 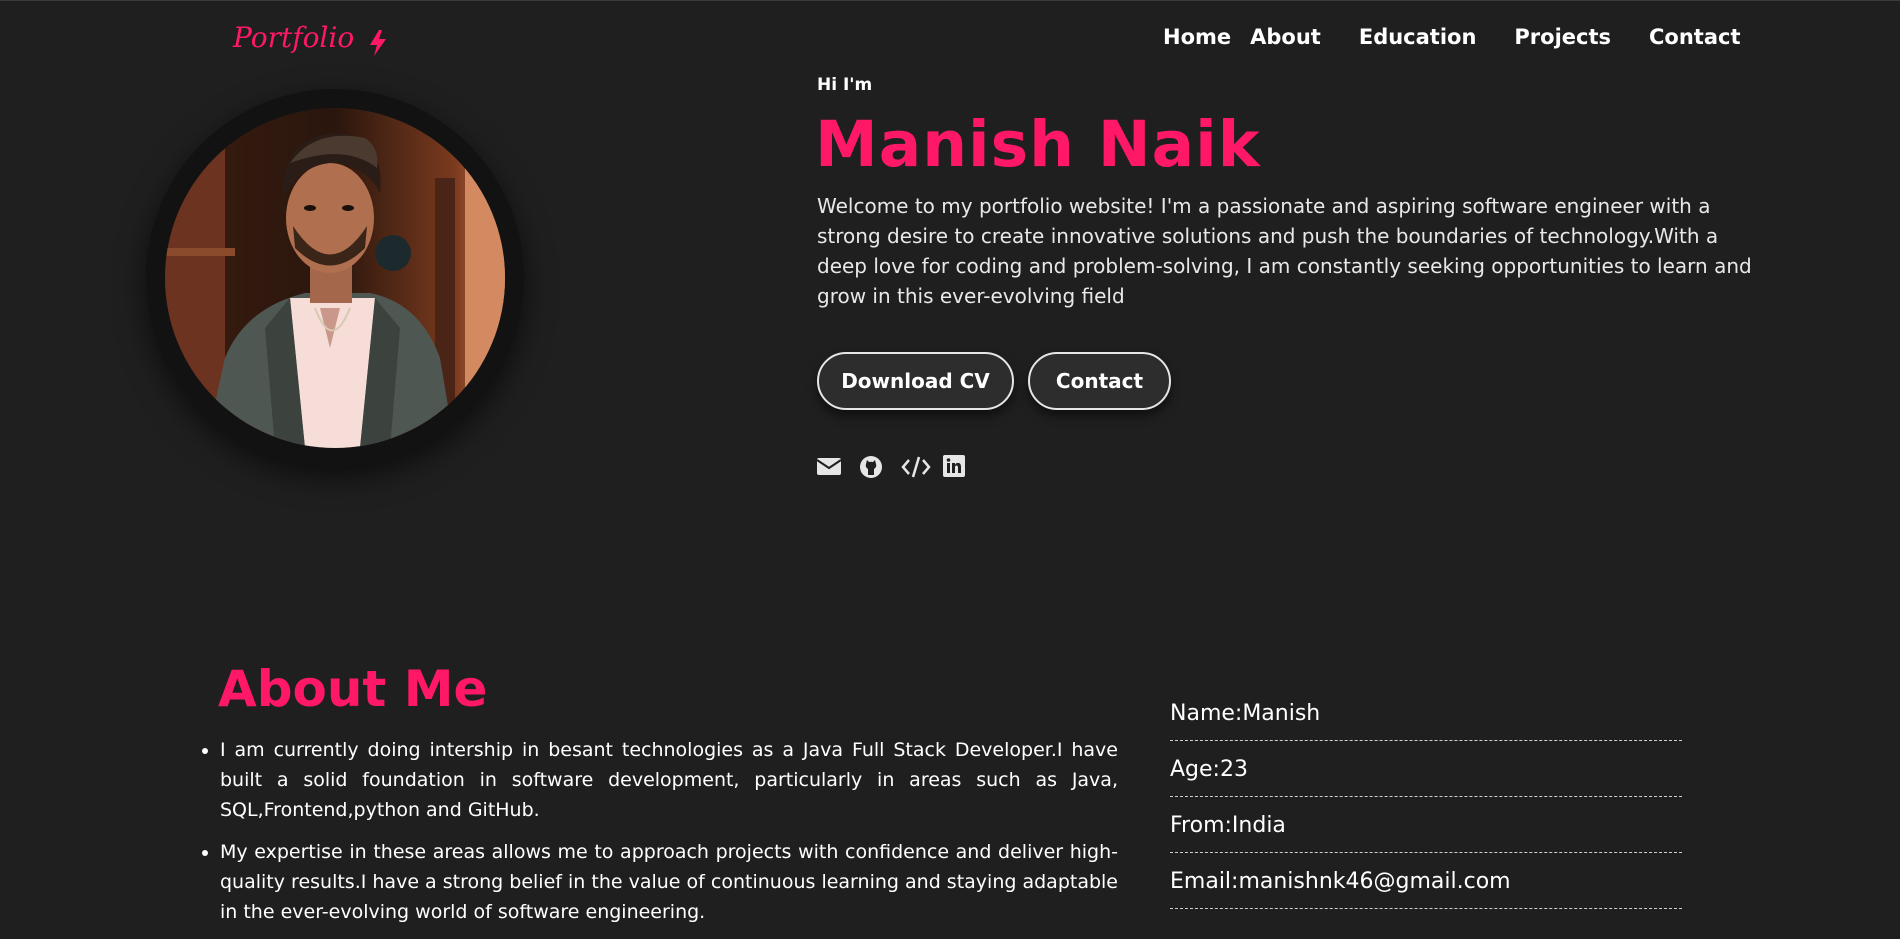 I want to click on main-nav: Home About Education Projects Contact, so click(x=1452, y=37).